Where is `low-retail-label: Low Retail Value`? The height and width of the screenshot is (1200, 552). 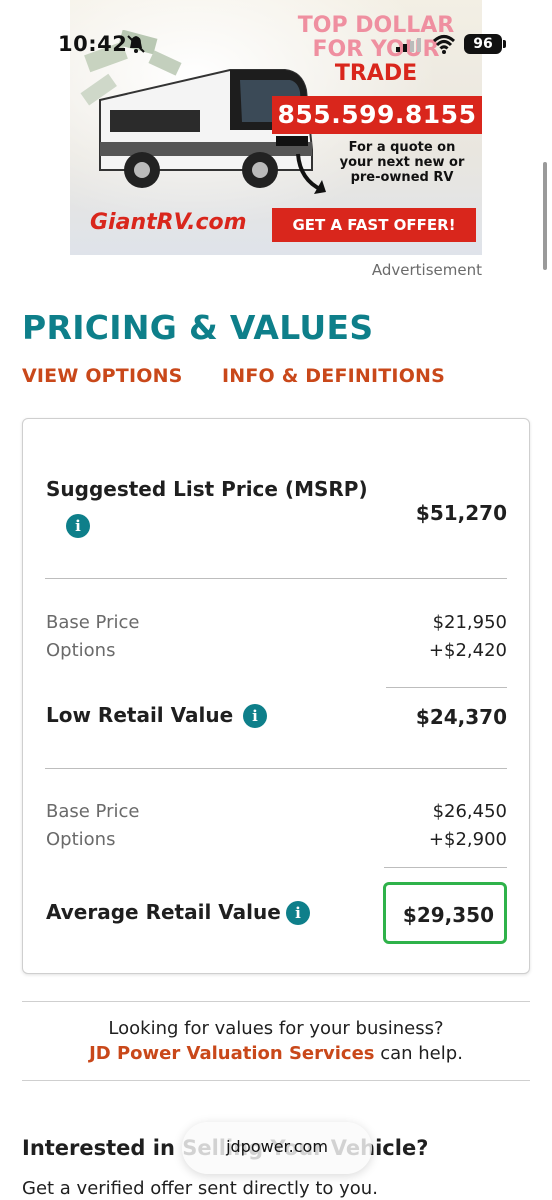 low-retail-label: Low Retail Value is located at coordinates (140, 715).